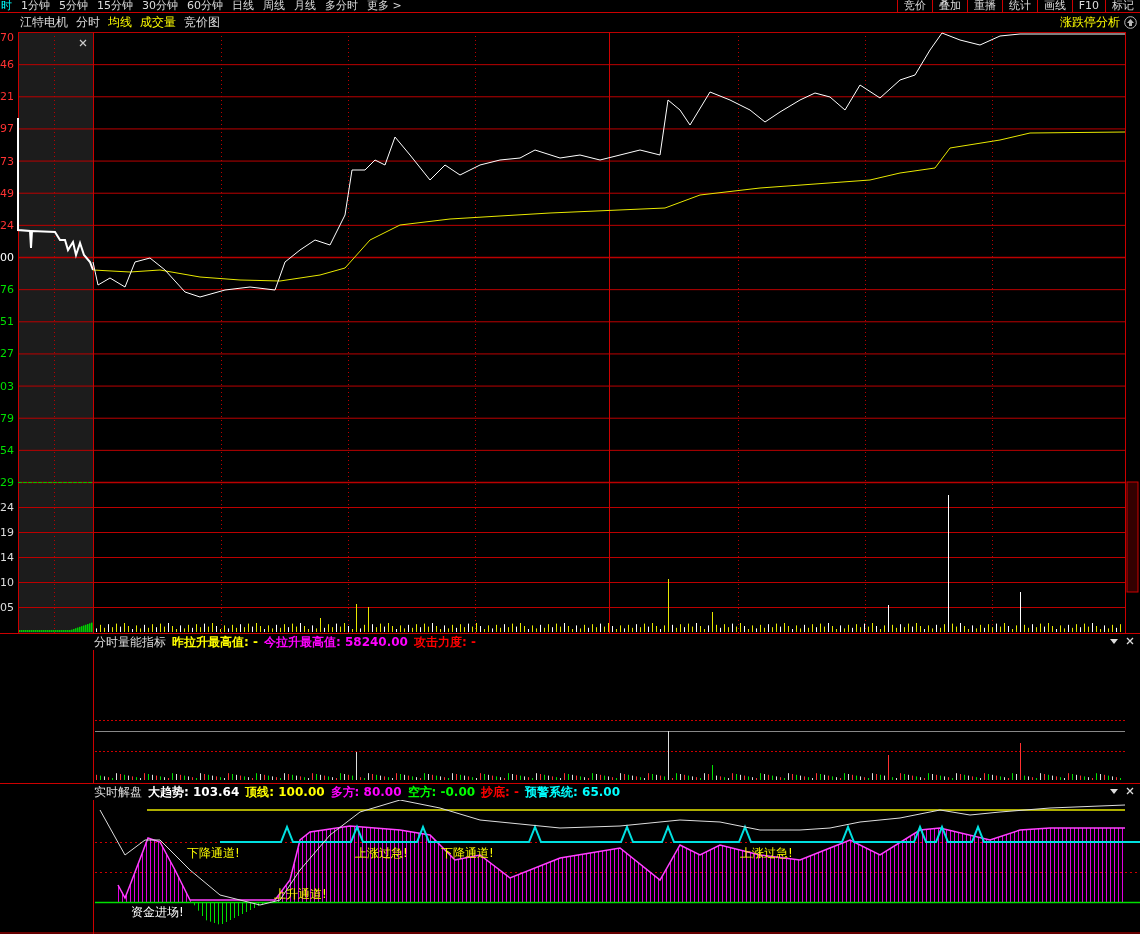  Describe the element at coordinates (444, 642) in the screenshot. I see `indicator-value: 攻击力度: -` at that location.